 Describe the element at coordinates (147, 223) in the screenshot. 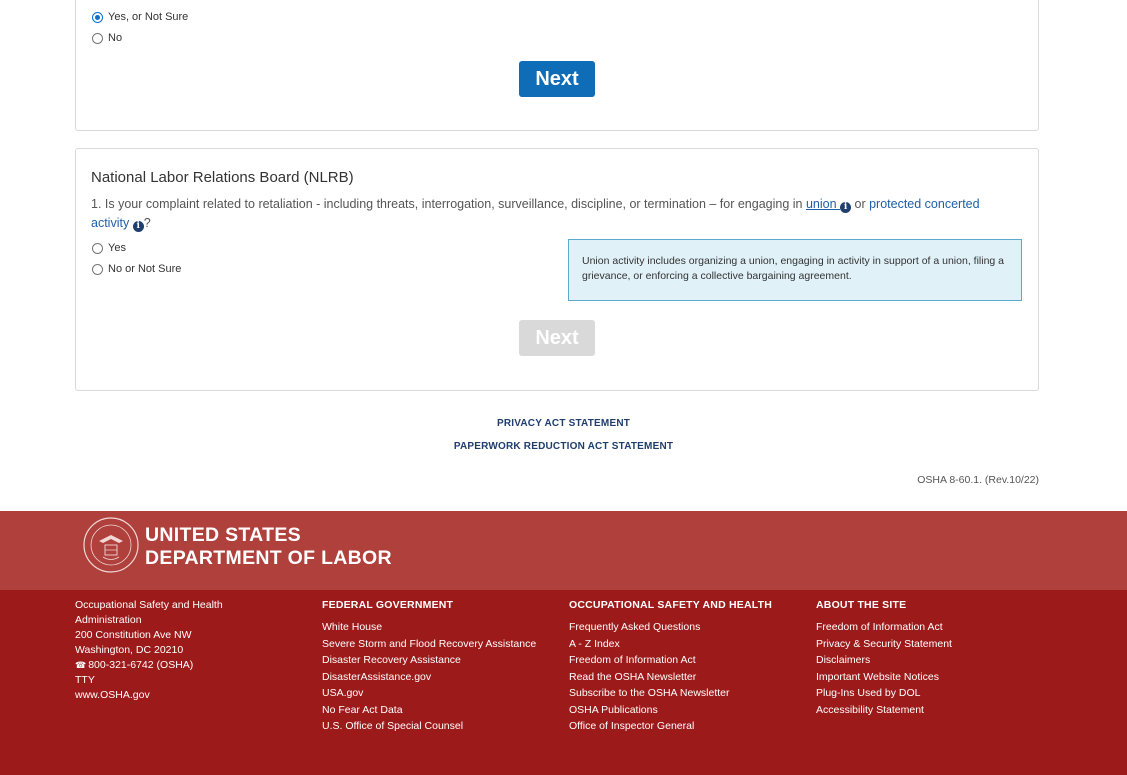

I see `question-suffix: ?` at that location.